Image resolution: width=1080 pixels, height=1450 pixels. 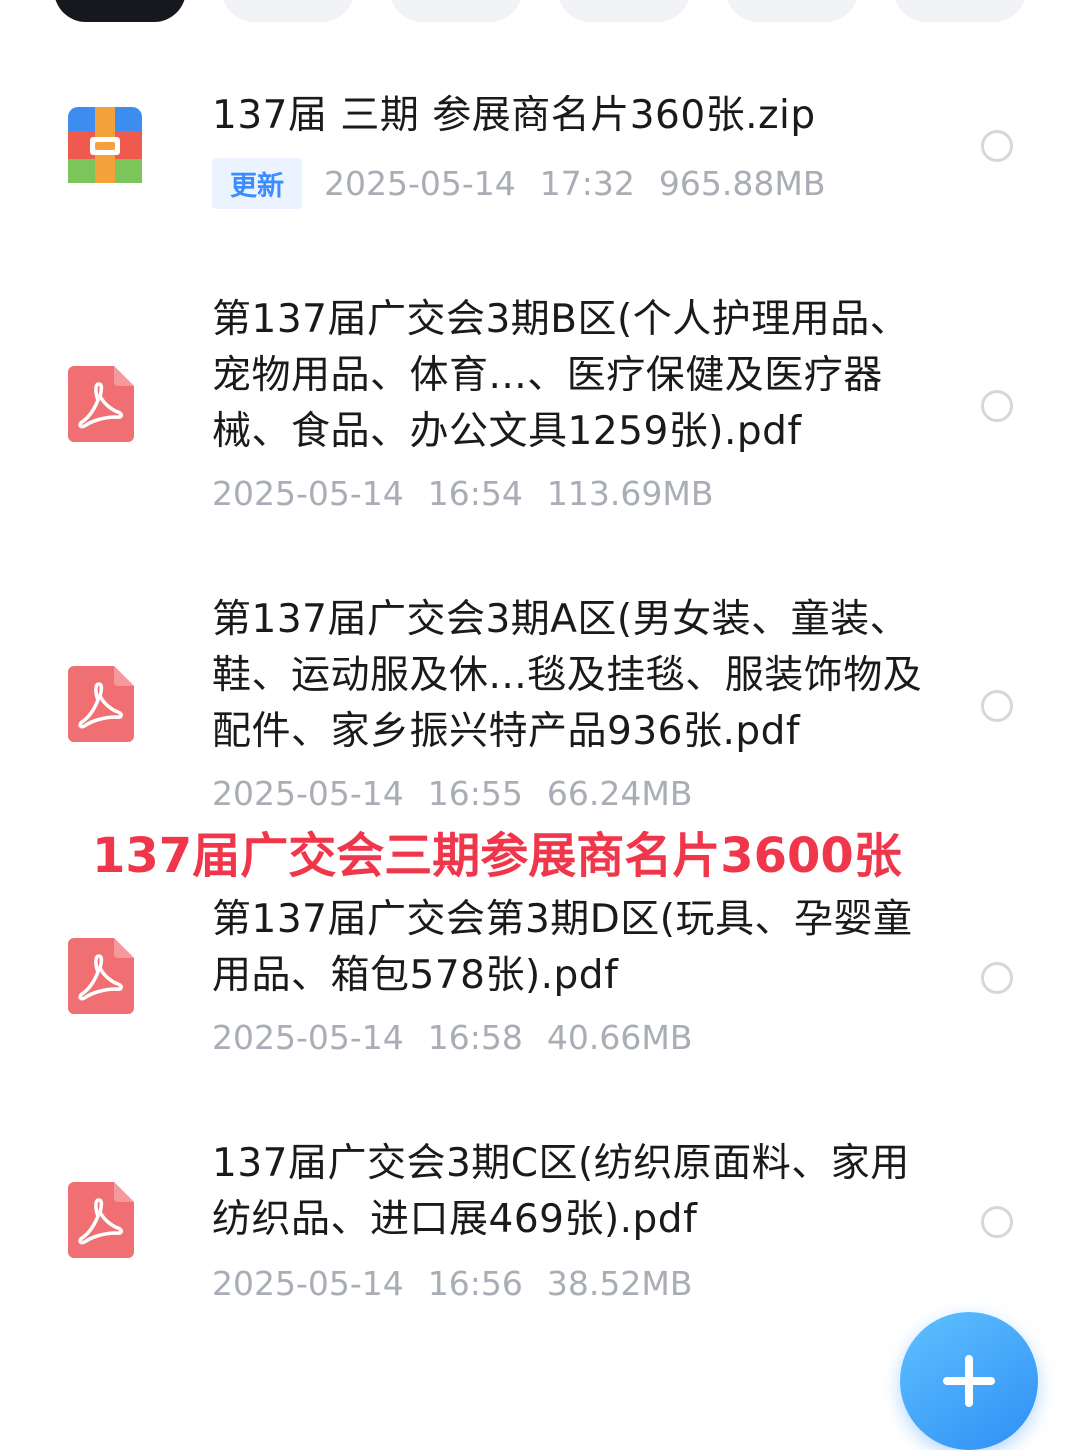 I want to click on file-time: 16:56, so click(x=475, y=1283).